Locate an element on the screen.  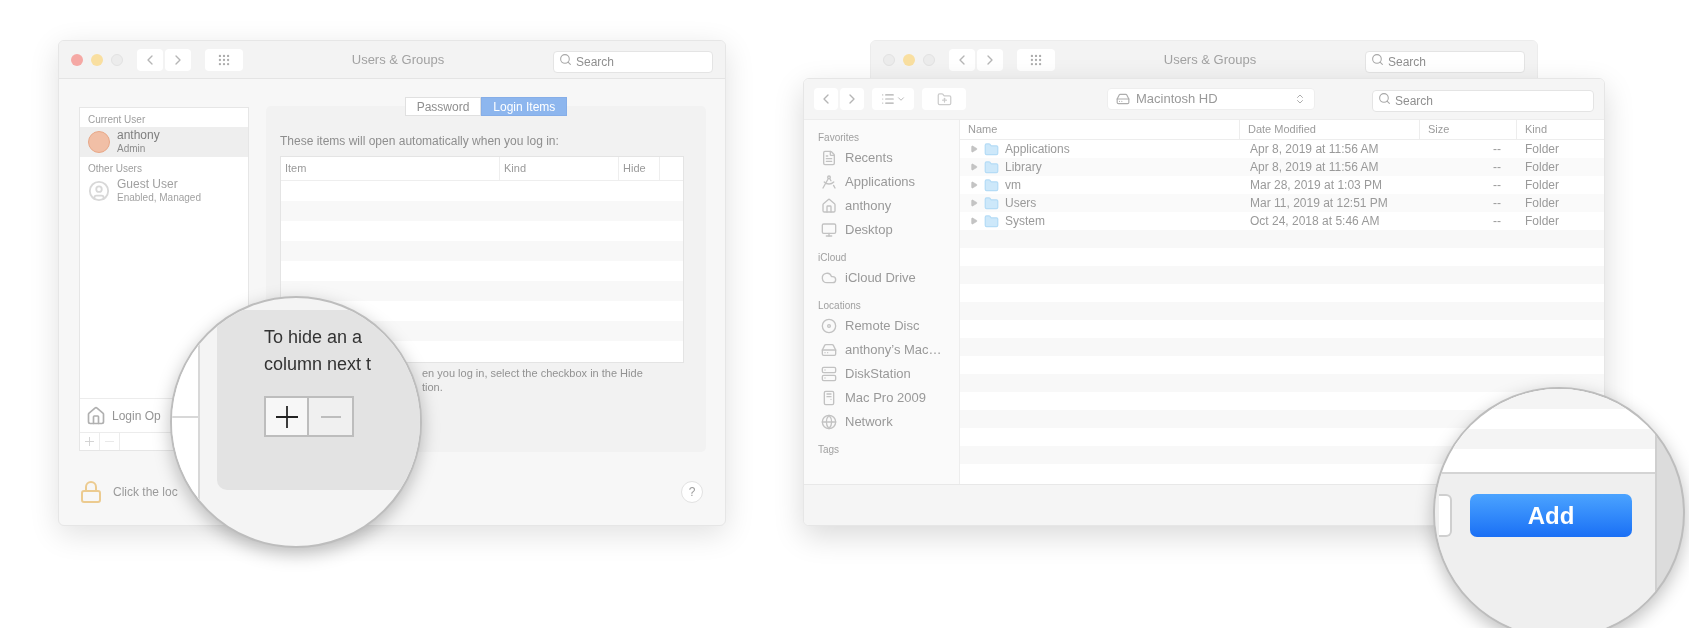
date-cell-text: Mar 28, 2019 at 1:03 PM is located at coordinates (1316, 185).